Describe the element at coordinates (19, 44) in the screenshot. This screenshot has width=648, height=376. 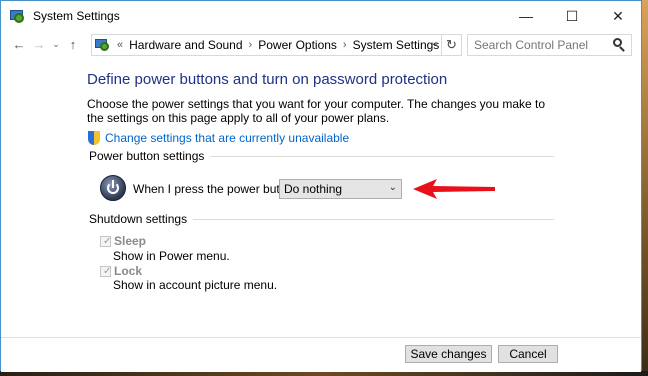
I see `back-button: ←` at that location.